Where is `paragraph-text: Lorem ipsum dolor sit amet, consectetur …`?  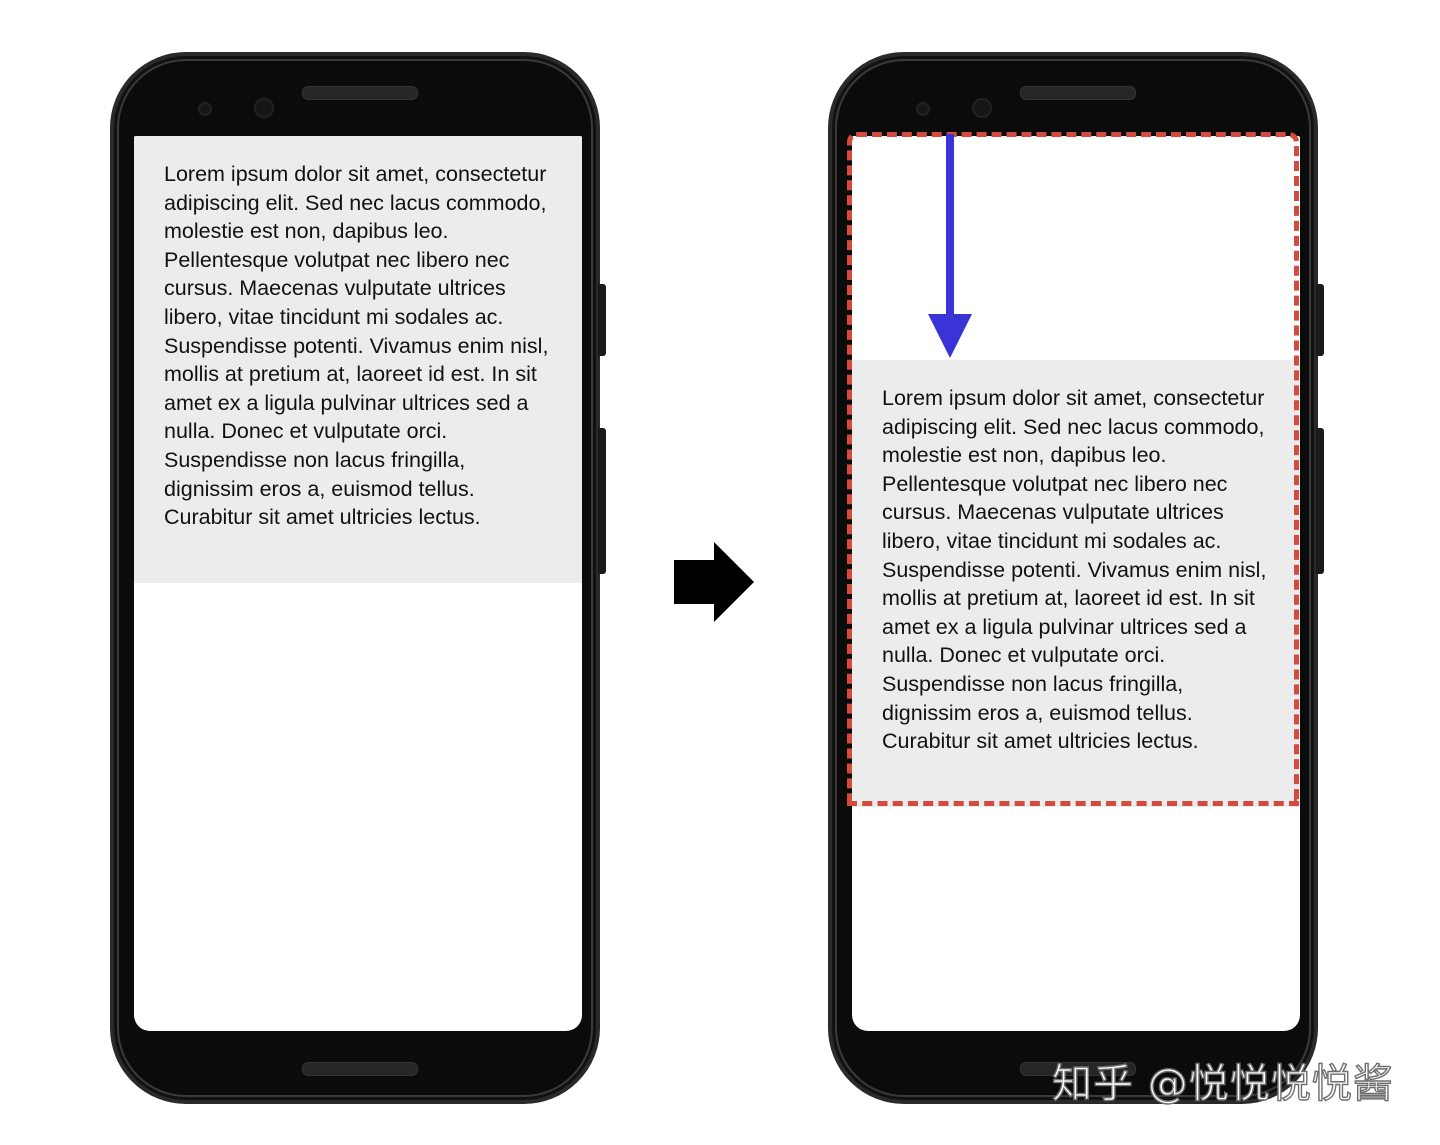
paragraph-text: Lorem ipsum dolor sit amet, consectetur … is located at coordinates (356, 346).